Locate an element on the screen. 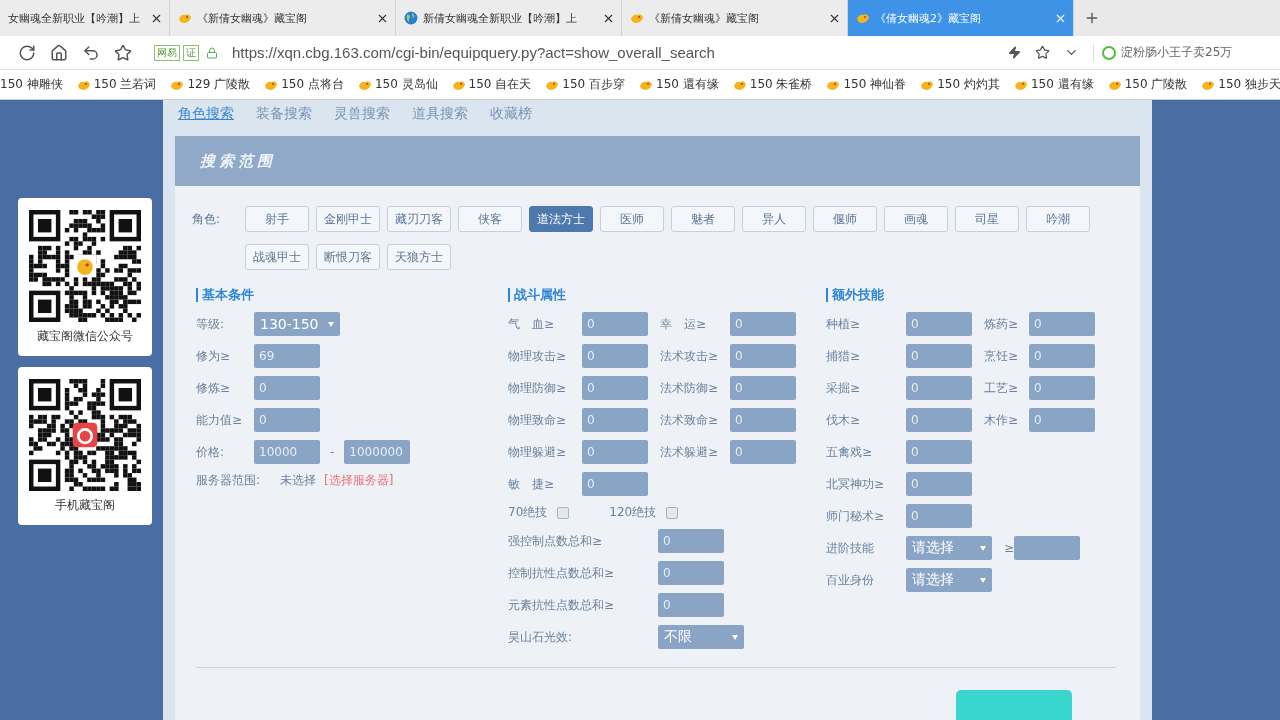 The width and height of the screenshot is (1280, 720). role-button: 藏刃刀客 is located at coordinates (419, 219).